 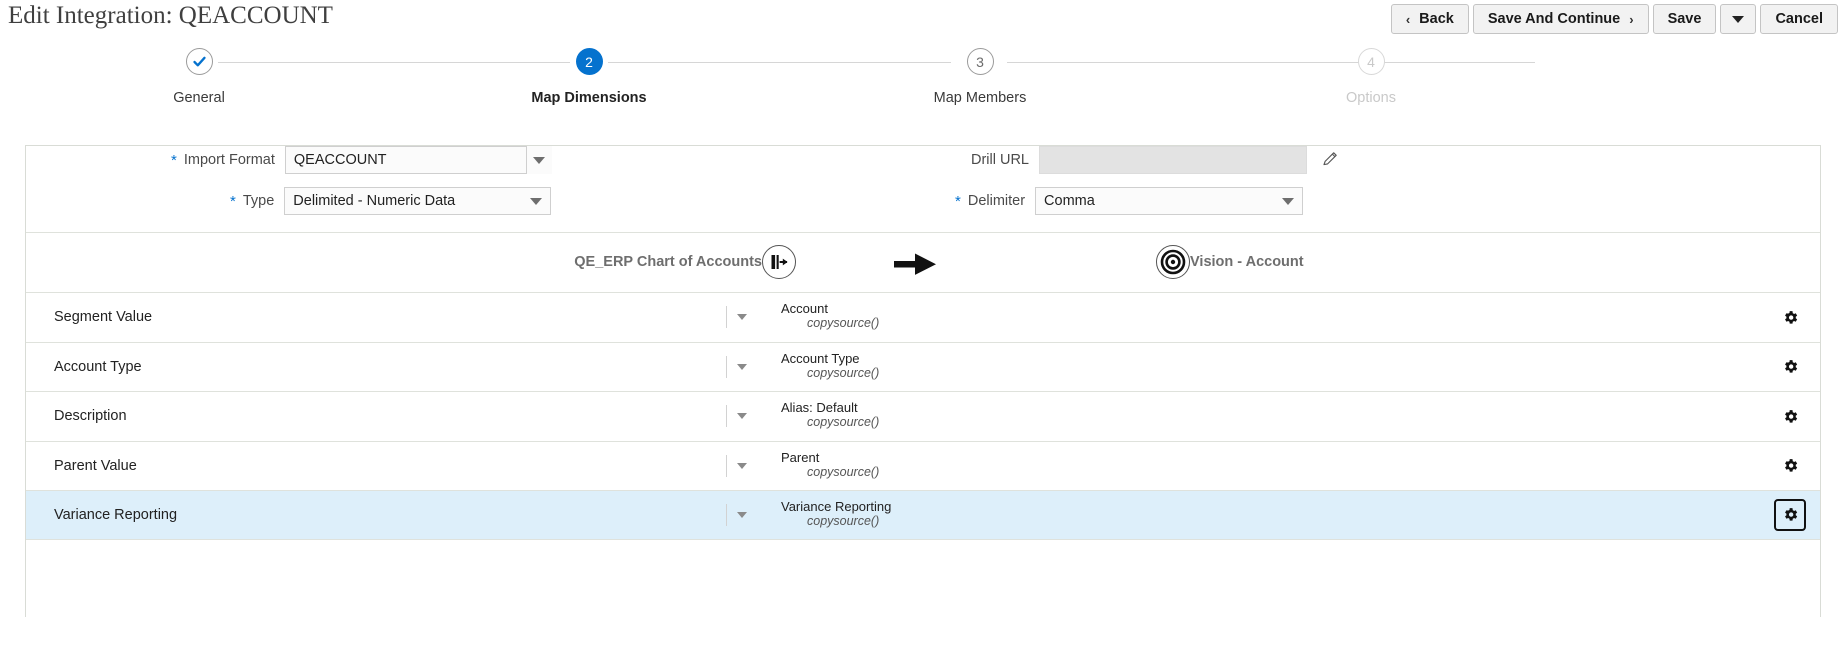 What do you see at coordinates (1173, 262) in the screenshot?
I see `target-bullseye-icon` at bounding box center [1173, 262].